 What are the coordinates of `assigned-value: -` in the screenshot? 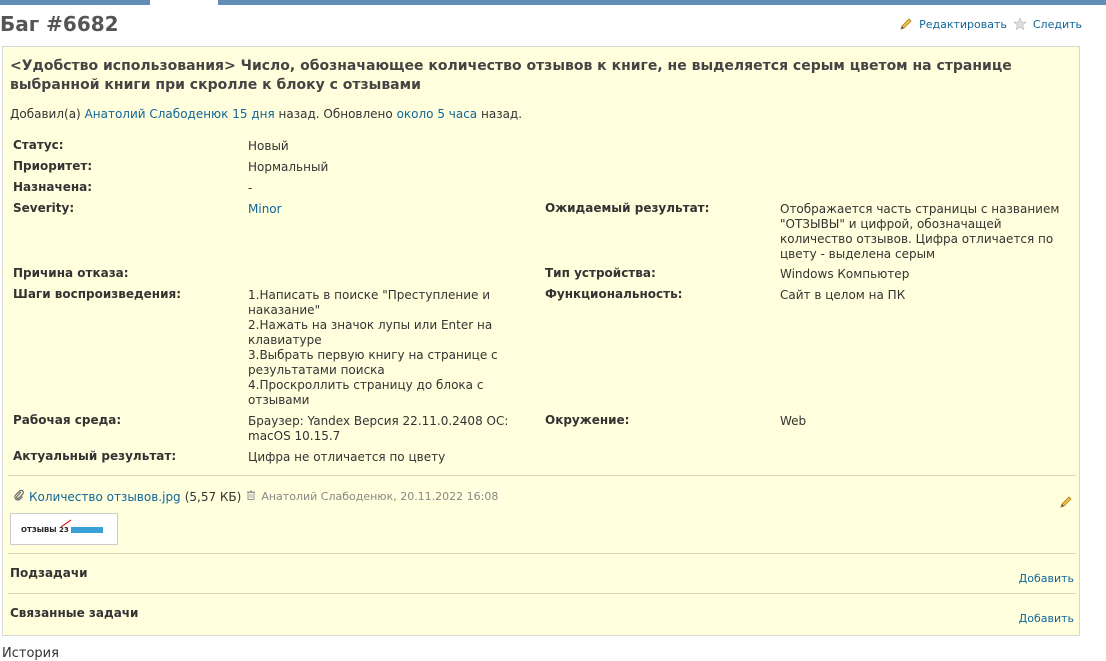 It's located at (250, 188).